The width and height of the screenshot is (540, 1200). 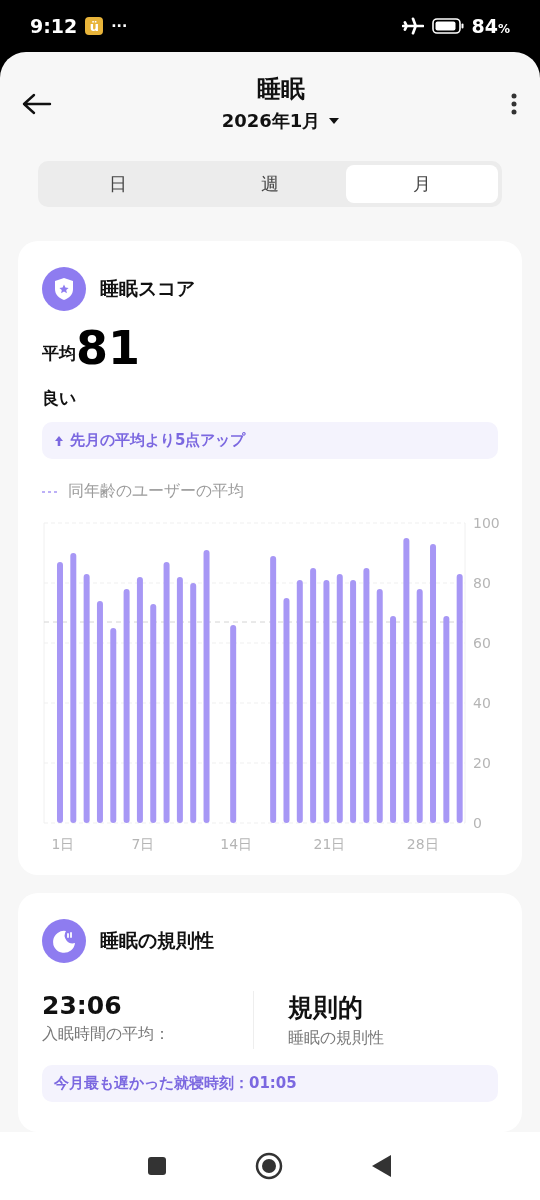 I want to click on period-tab: 月, so click(x=422, y=183).